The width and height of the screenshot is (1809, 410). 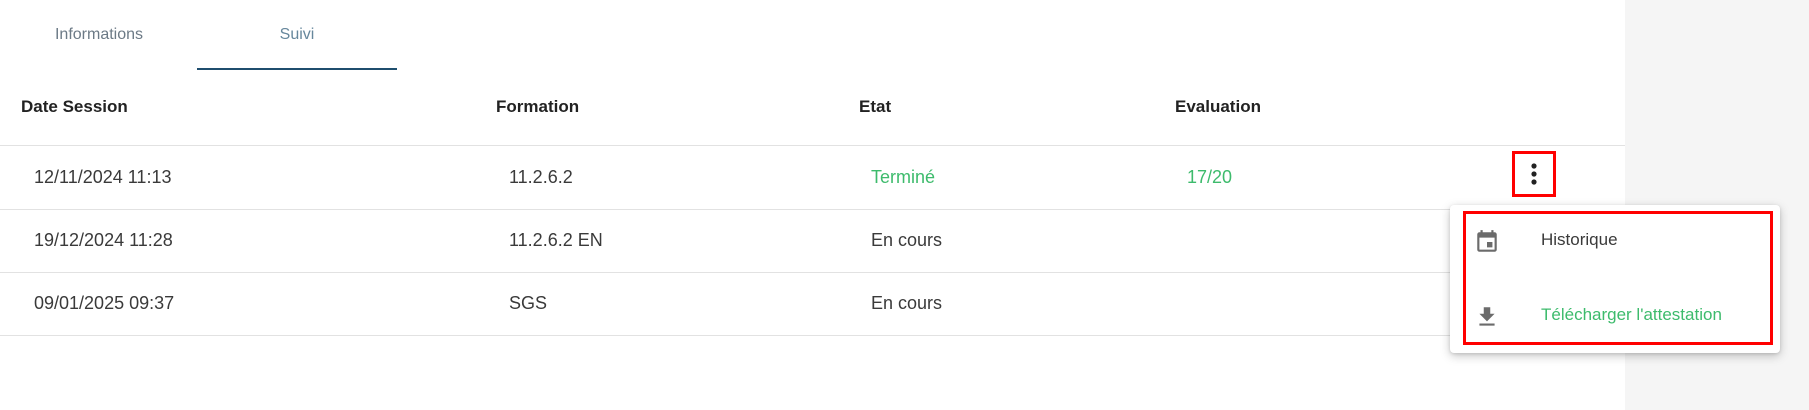 I want to click on download-icon, so click(x=1487, y=316).